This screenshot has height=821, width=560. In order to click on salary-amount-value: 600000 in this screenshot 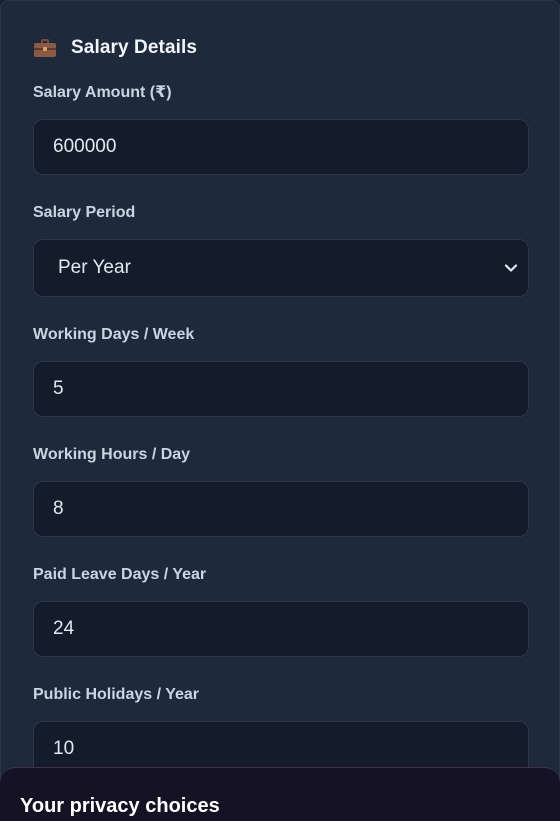, I will do `click(85, 146)`.